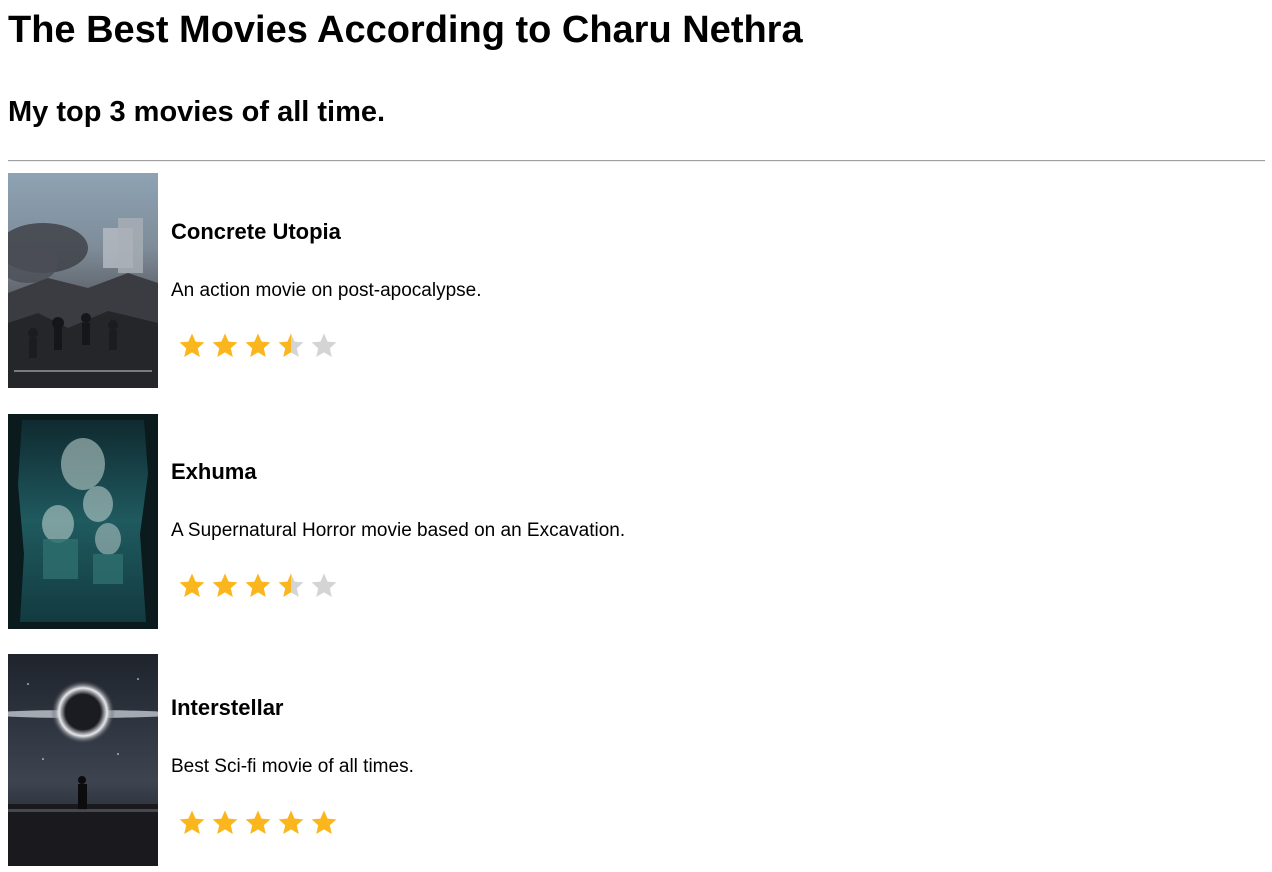 This screenshot has height=872, width=1272. Describe the element at coordinates (636, 161) in the screenshot. I see `divider` at that location.